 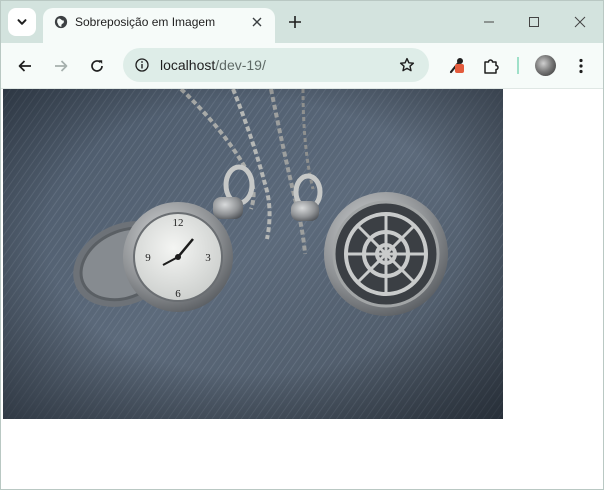 I want to click on tab-strip: Sobreposição em Imagem, so click(x=302, y=22).